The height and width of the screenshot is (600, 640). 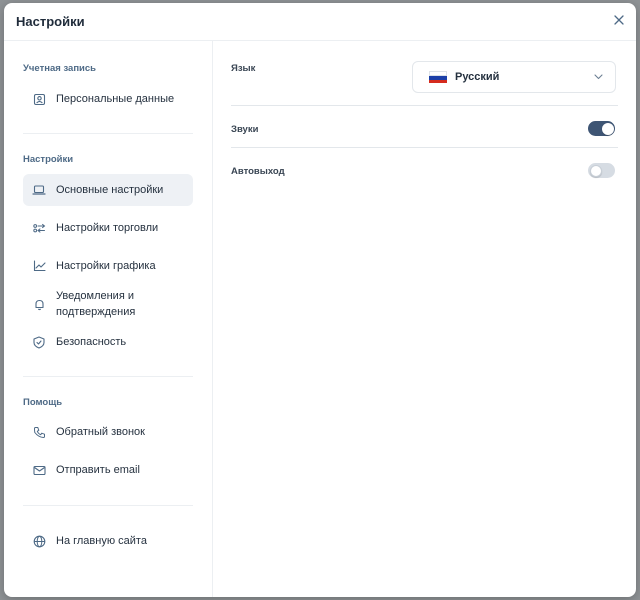 I want to click on modal-header: Настройки, so click(x=320, y=22).